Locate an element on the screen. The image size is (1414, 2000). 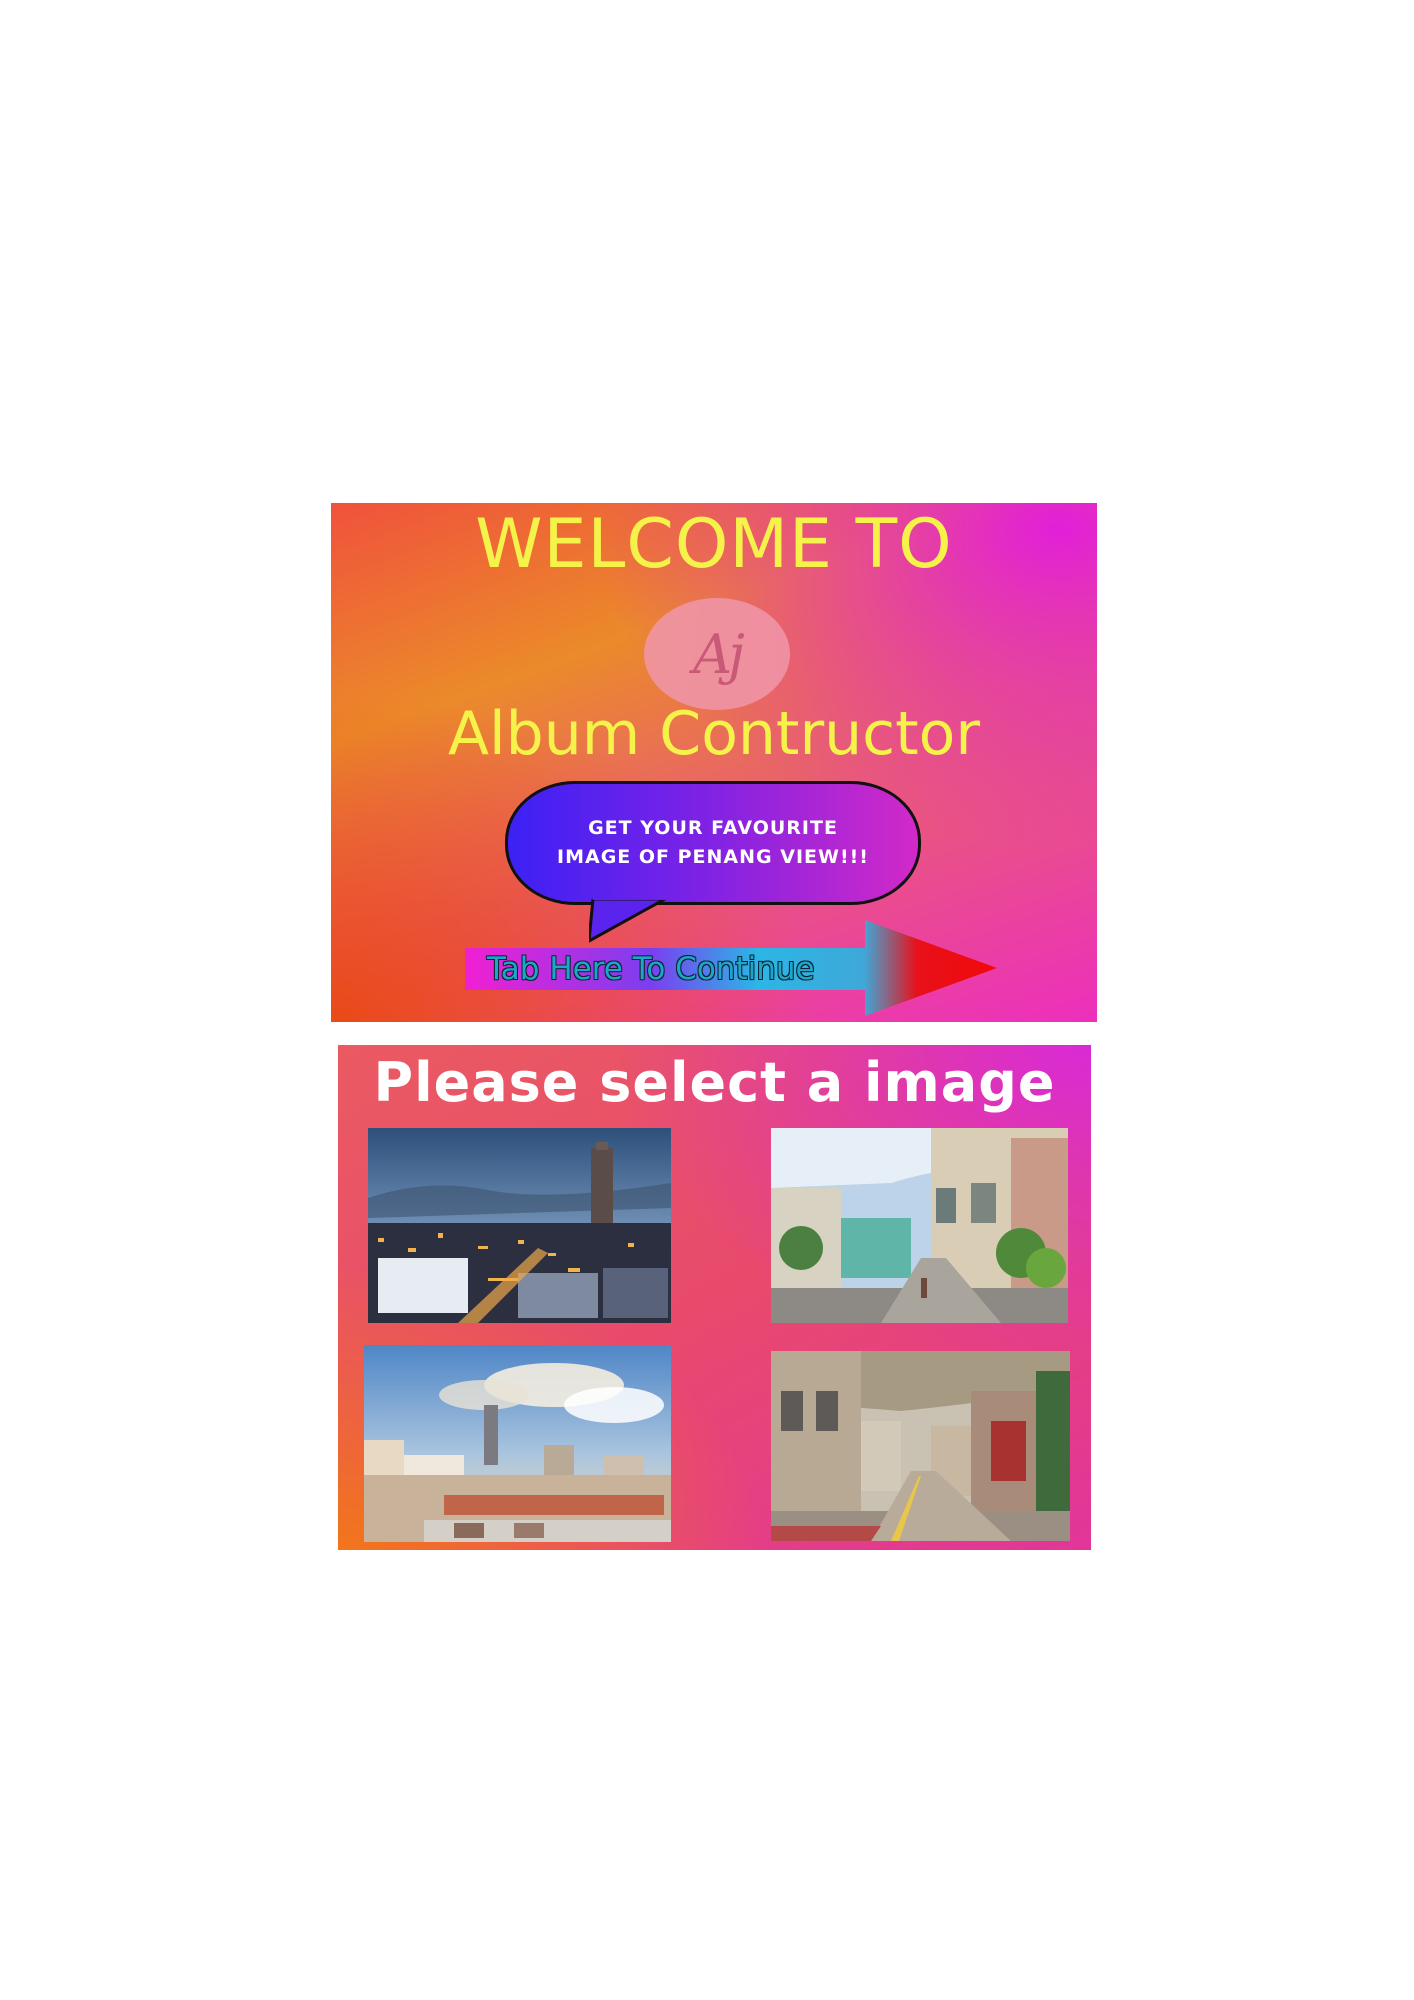
city-night-skyline-image is located at coordinates (519, 1225).